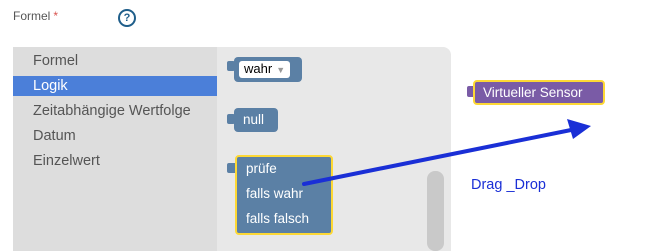 The width and height of the screenshot is (669, 251). What do you see at coordinates (258, 68) in the screenshot?
I see `bool-value: wahr` at bounding box center [258, 68].